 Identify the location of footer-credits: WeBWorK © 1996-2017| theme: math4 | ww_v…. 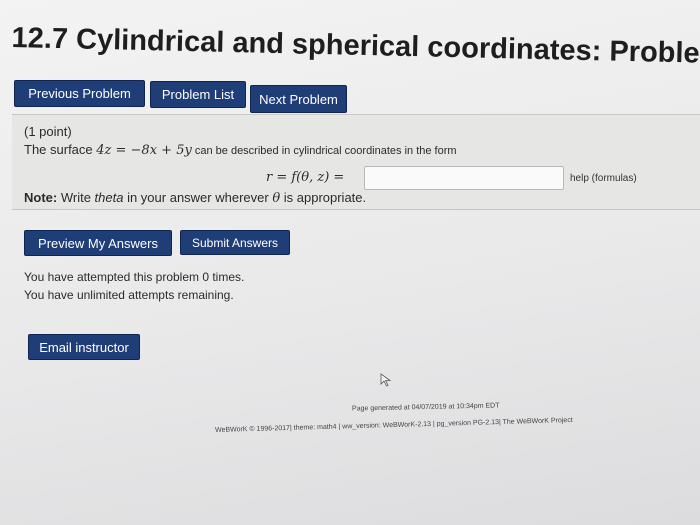
(393, 425).